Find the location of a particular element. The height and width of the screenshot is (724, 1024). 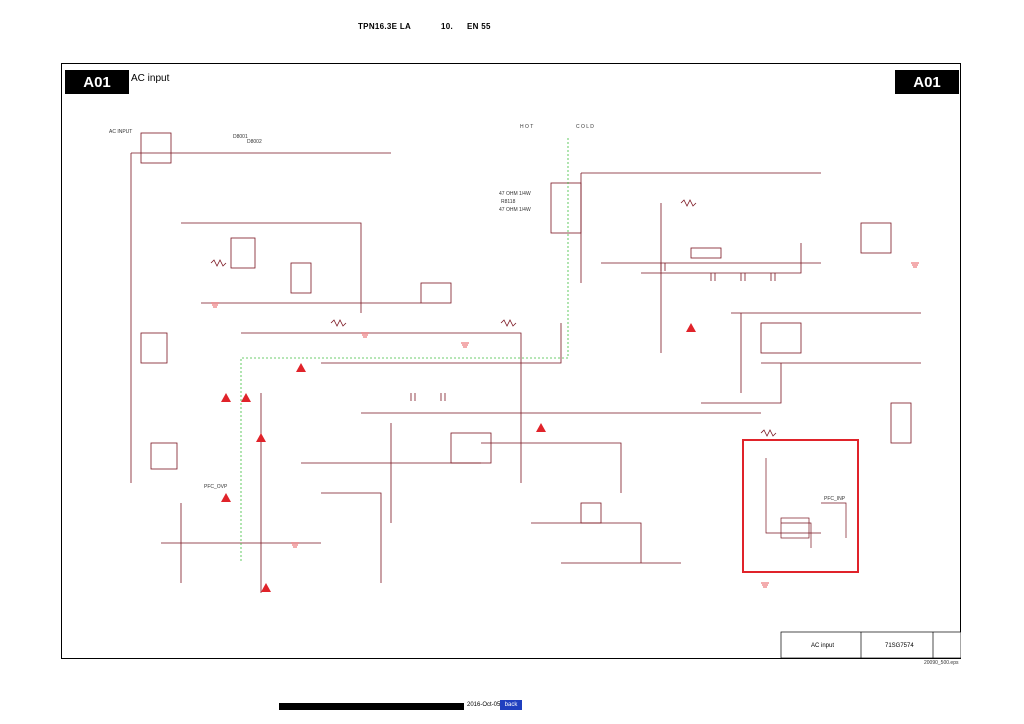

label-cold: C O L D is located at coordinates (585, 127).